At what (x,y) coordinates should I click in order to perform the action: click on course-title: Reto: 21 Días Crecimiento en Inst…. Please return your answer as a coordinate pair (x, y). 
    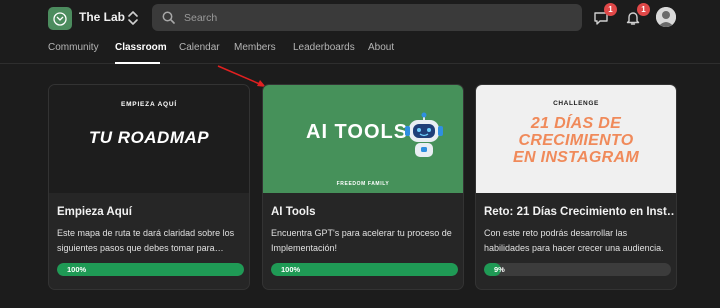
    Looking at the image, I should click on (579, 212).